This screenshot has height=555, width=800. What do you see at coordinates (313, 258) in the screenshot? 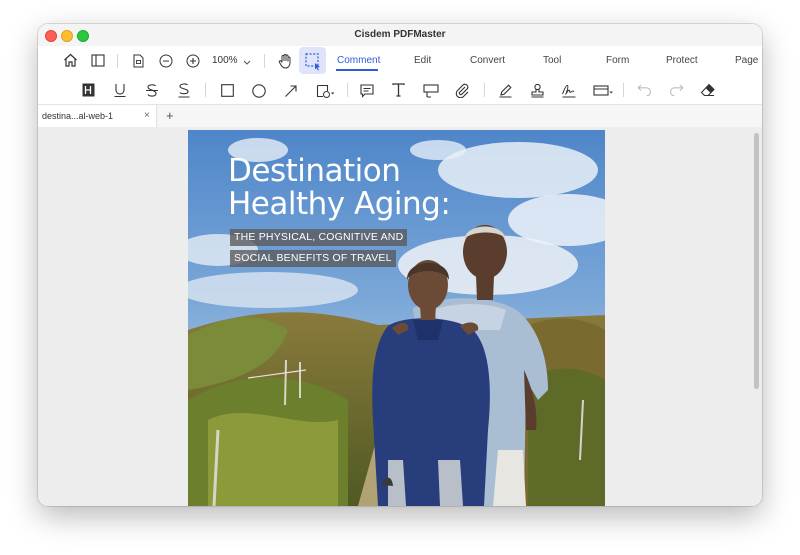
I see `cover-subtitle-line: SOCIAL BENEFITS OF TRAVEL` at bounding box center [313, 258].